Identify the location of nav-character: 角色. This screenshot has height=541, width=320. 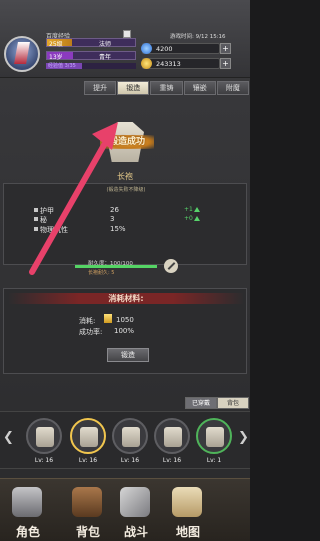
(28, 511).